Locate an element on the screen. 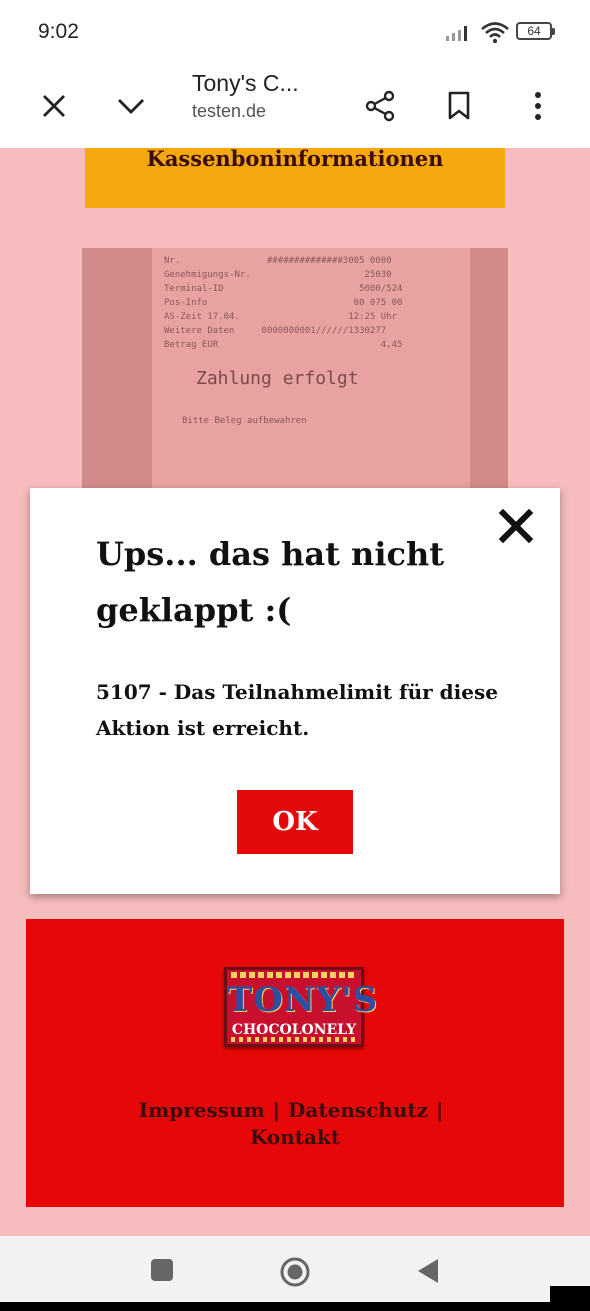  page-domain: testen.de is located at coordinates (229, 111).